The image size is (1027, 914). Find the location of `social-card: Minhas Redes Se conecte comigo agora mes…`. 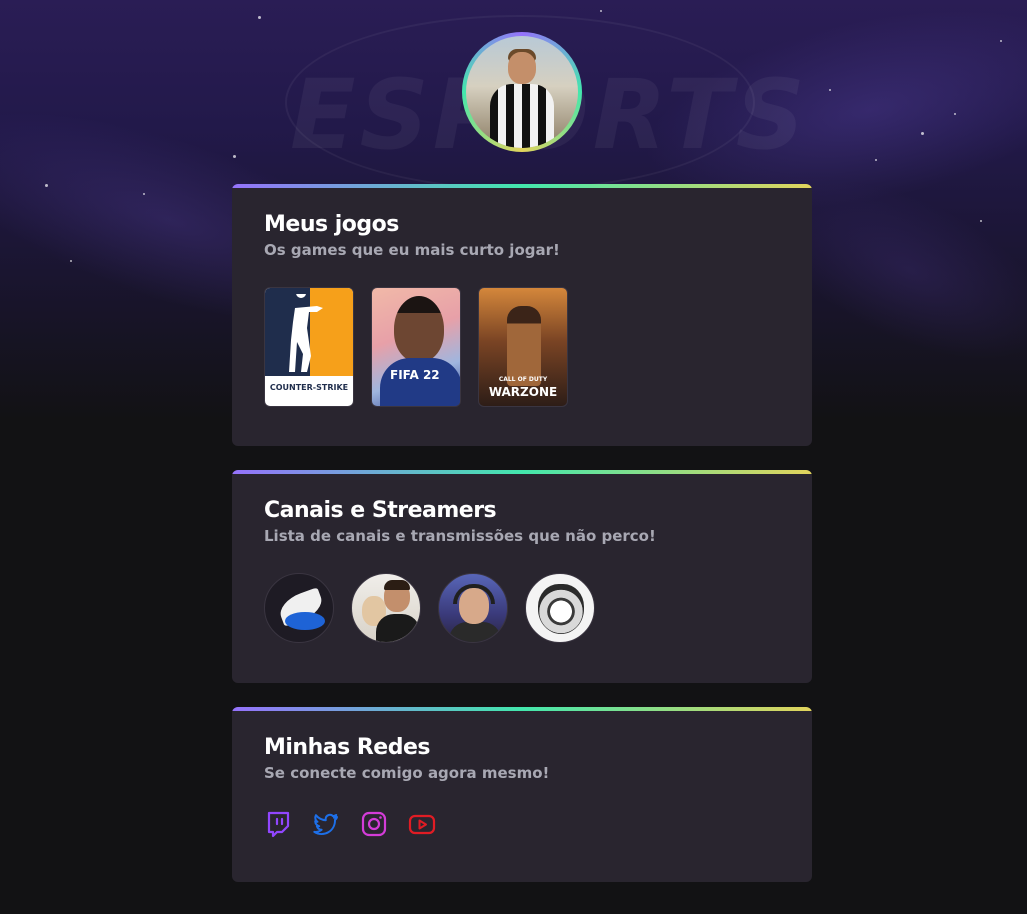

social-card: Minhas Redes Se conecte comigo agora mes… is located at coordinates (522, 794).